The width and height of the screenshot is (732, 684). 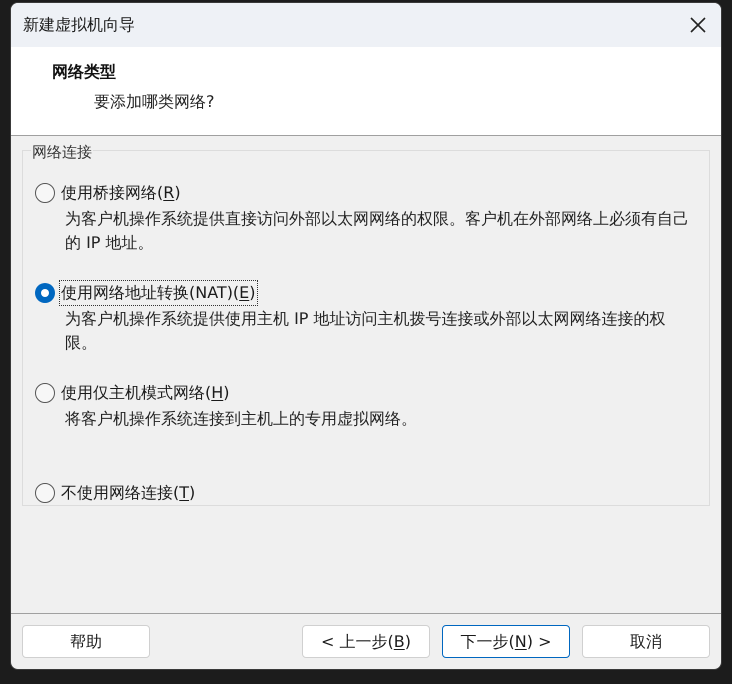 I want to click on dialog-button: 取消, so click(x=646, y=641).